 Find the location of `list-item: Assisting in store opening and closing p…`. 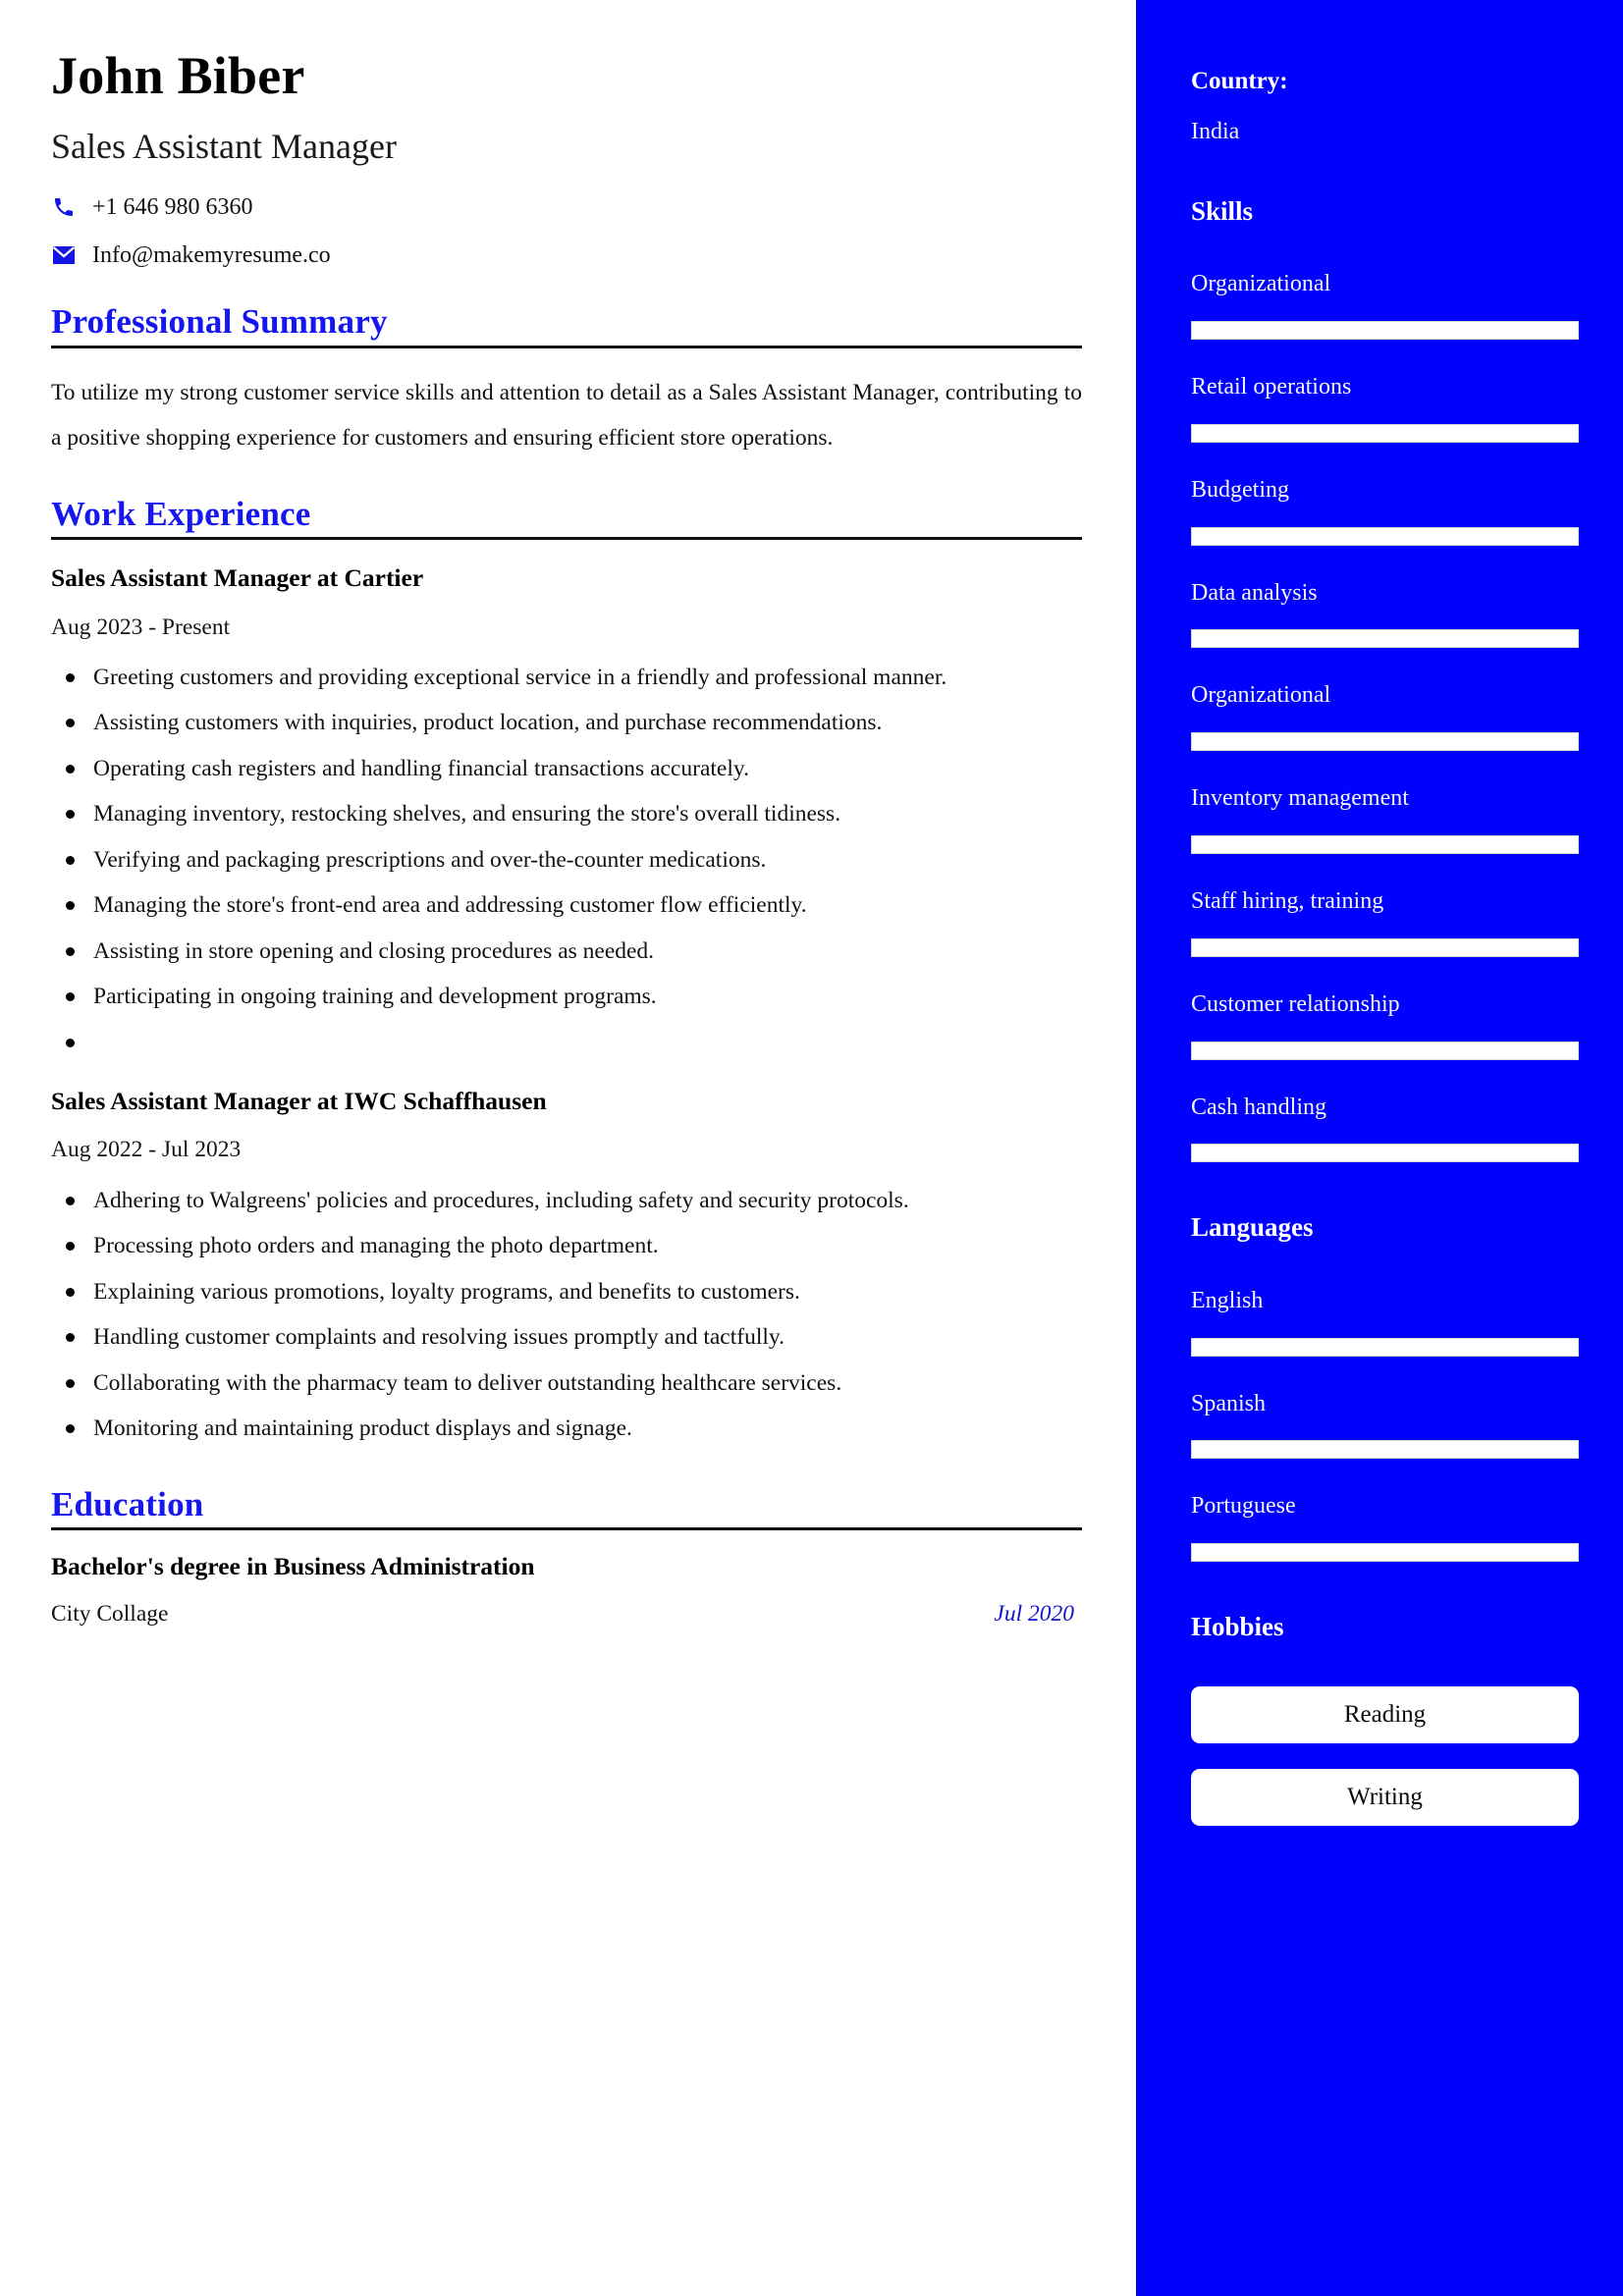

list-item: Assisting in store opening and closing p… is located at coordinates (567, 952).